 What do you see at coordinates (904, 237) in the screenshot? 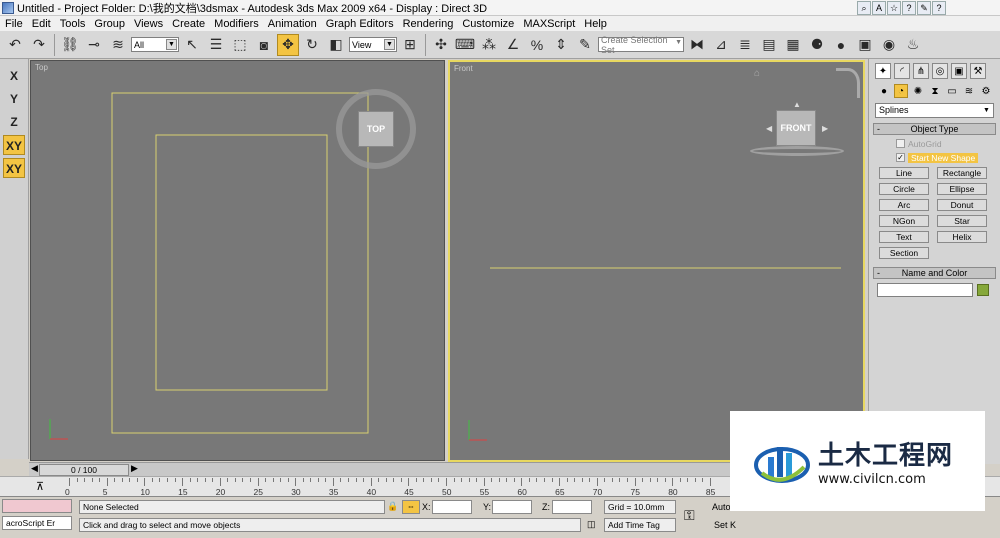
I see `text-button: Text` at bounding box center [904, 237].